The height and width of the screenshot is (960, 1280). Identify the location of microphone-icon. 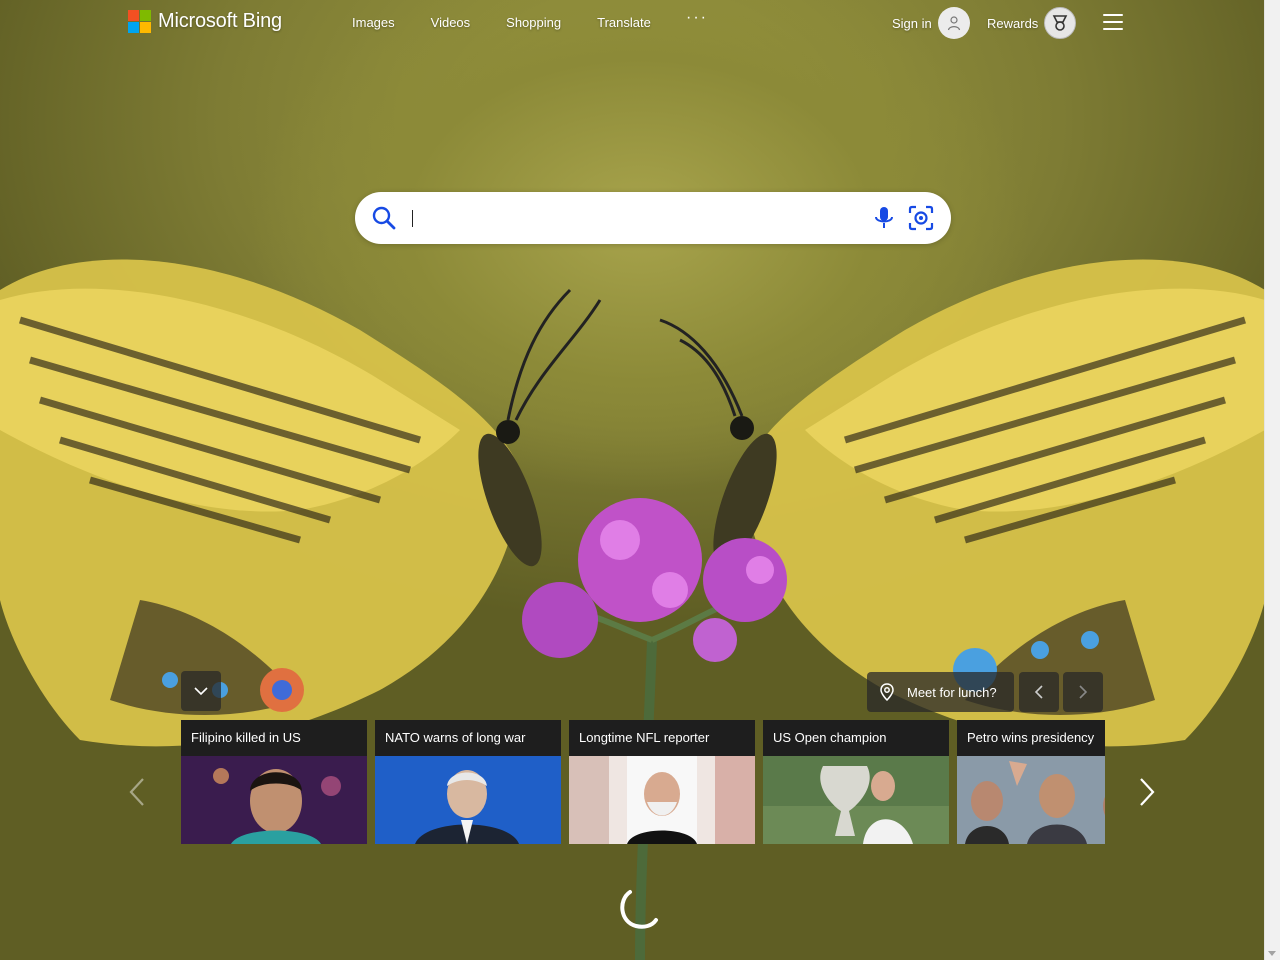
(884, 220).